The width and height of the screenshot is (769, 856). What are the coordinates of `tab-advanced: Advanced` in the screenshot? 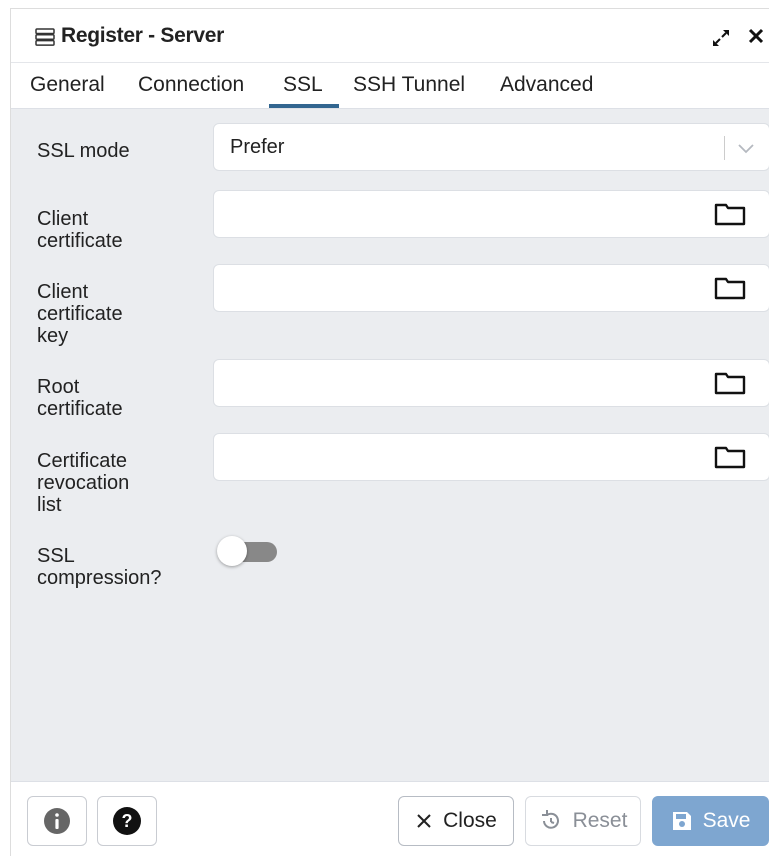 It's located at (546, 85).